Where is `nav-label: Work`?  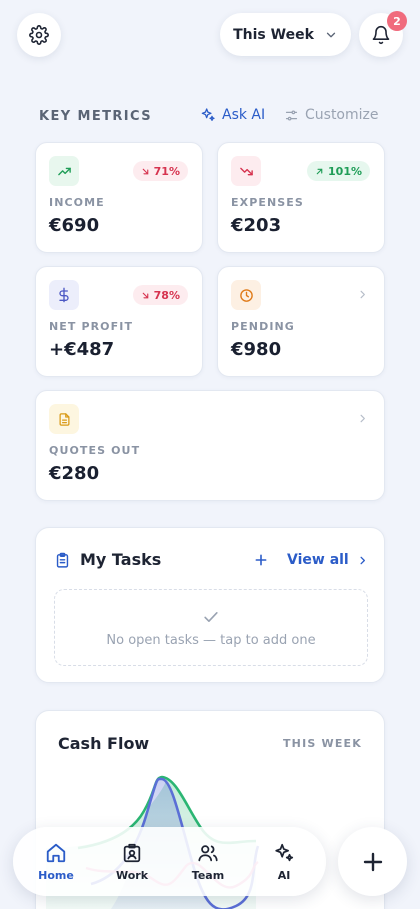 nav-label: Work is located at coordinates (132, 875).